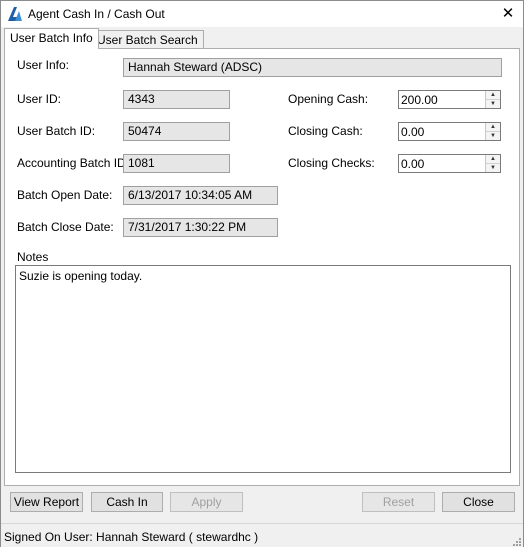  I want to click on user-batch-id-field: 50474, so click(176, 131).